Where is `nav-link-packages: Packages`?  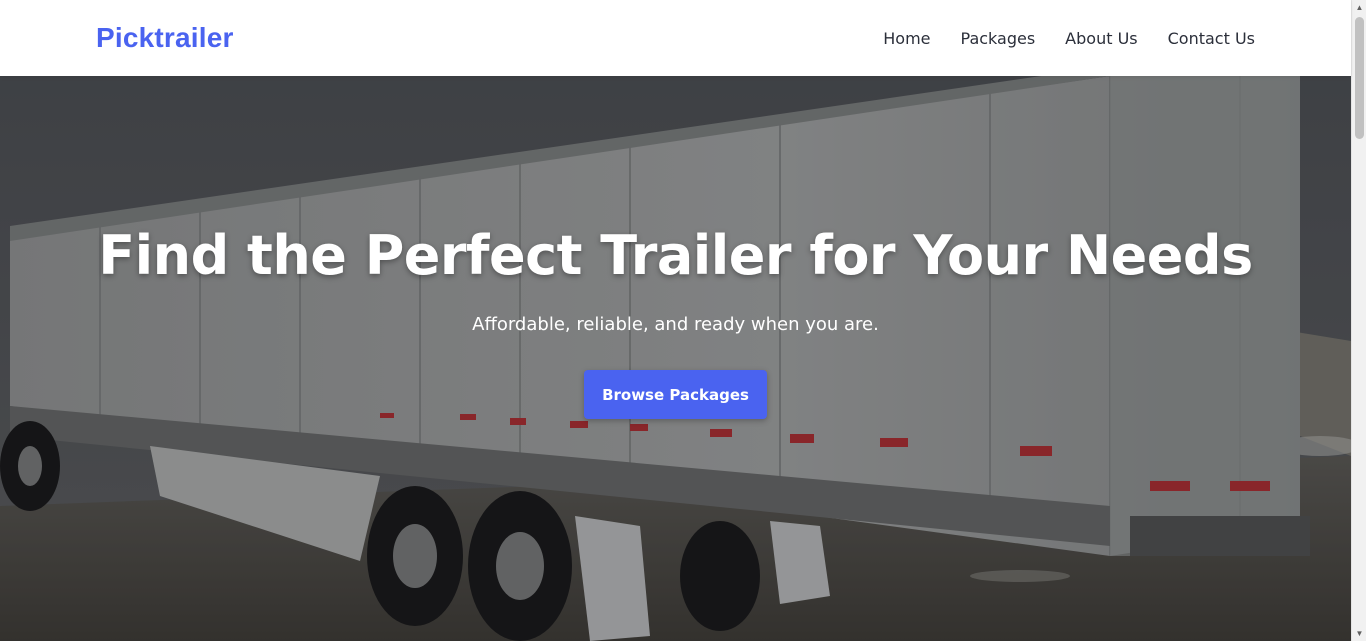
nav-link-packages: Packages is located at coordinates (998, 38).